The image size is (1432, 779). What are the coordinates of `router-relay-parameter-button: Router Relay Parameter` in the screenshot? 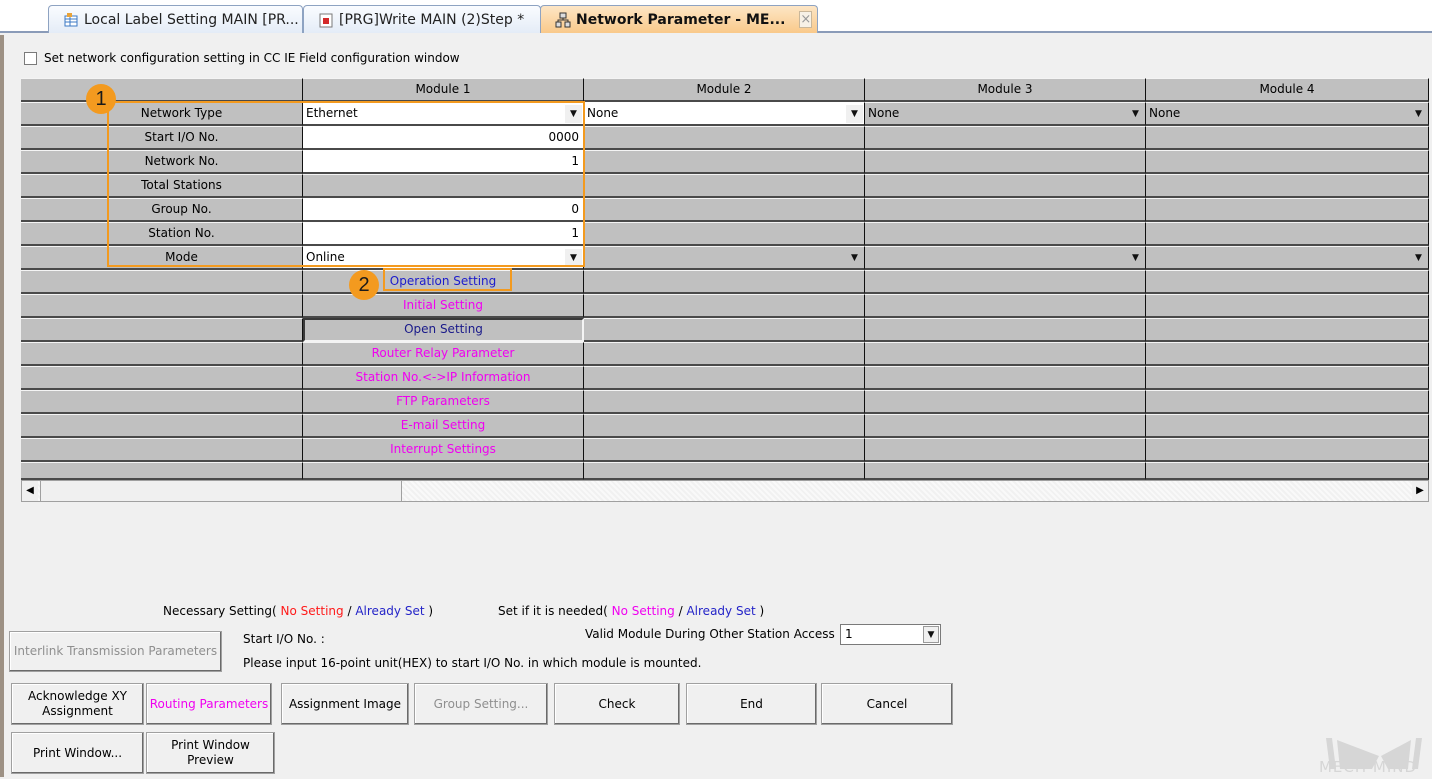 It's located at (443, 354).